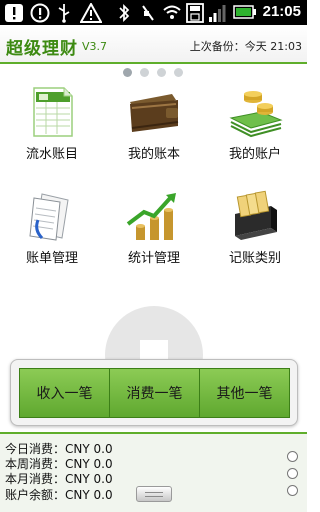  What do you see at coordinates (42, 49) in the screenshot?
I see `app-title: 超级理财` at bounding box center [42, 49].